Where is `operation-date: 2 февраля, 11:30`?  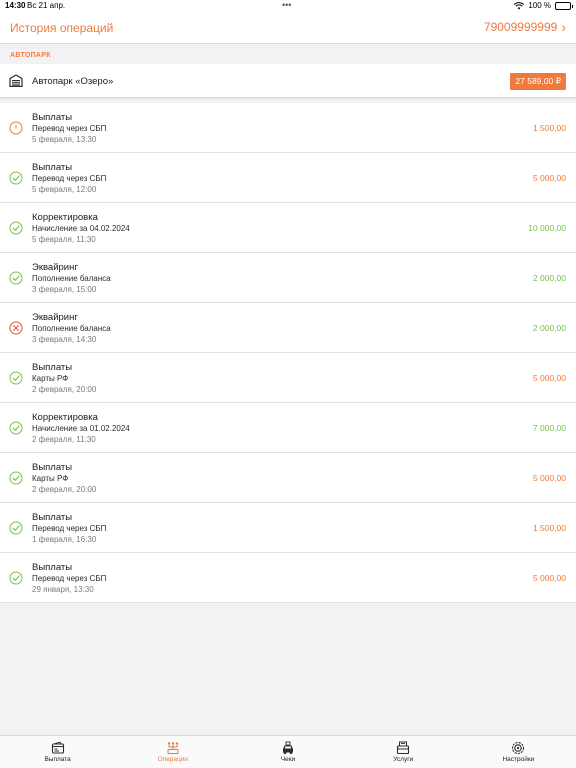
operation-date: 2 февраля, 11:30 is located at coordinates (64, 439).